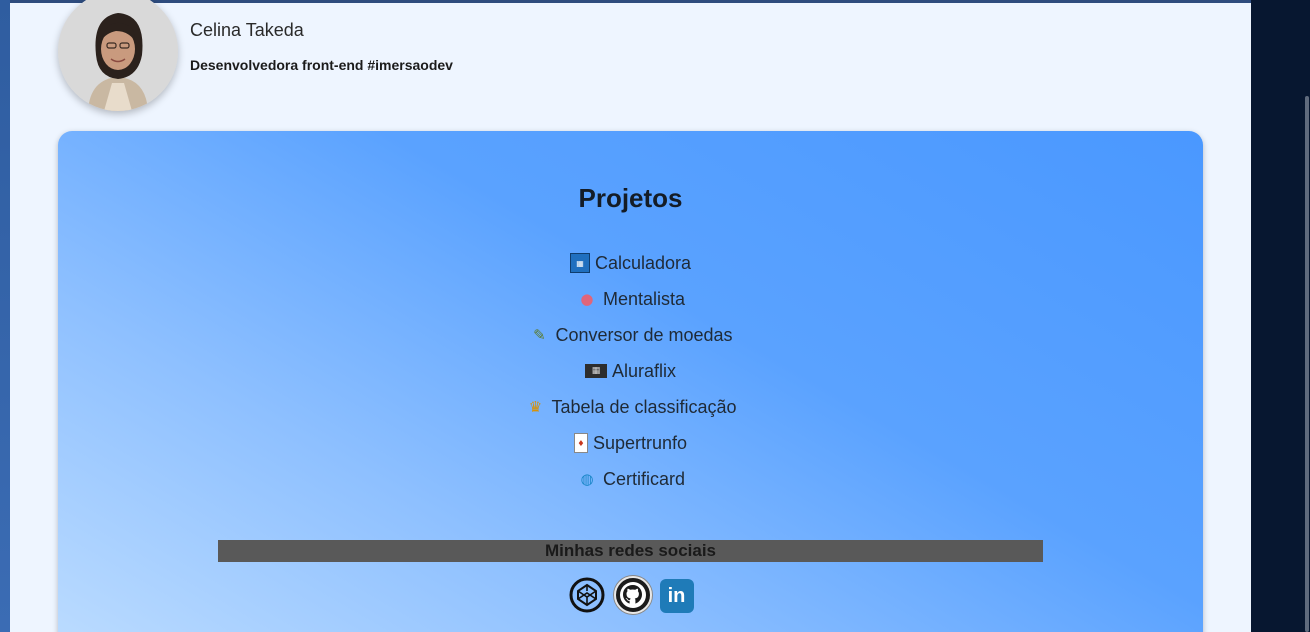 This screenshot has height=632, width=1310. I want to click on calculator-icon: ▦, so click(579, 263).